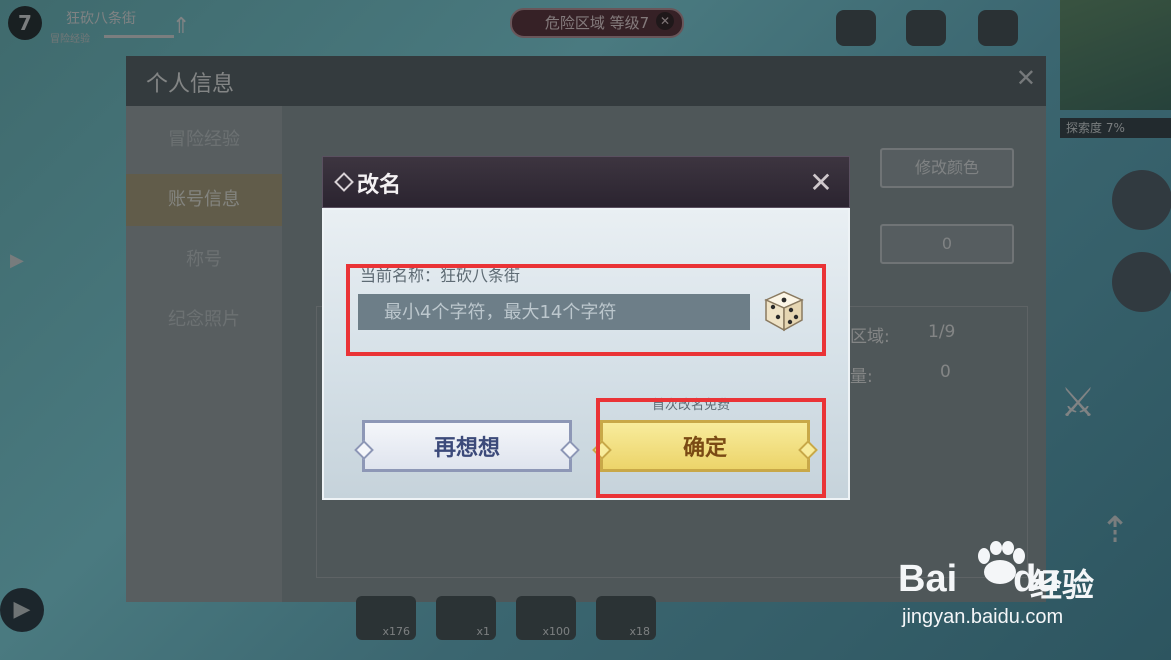 The image size is (1171, 660). I want to click on watermark-url: jingyan.baidu.com, so click(983, 617).